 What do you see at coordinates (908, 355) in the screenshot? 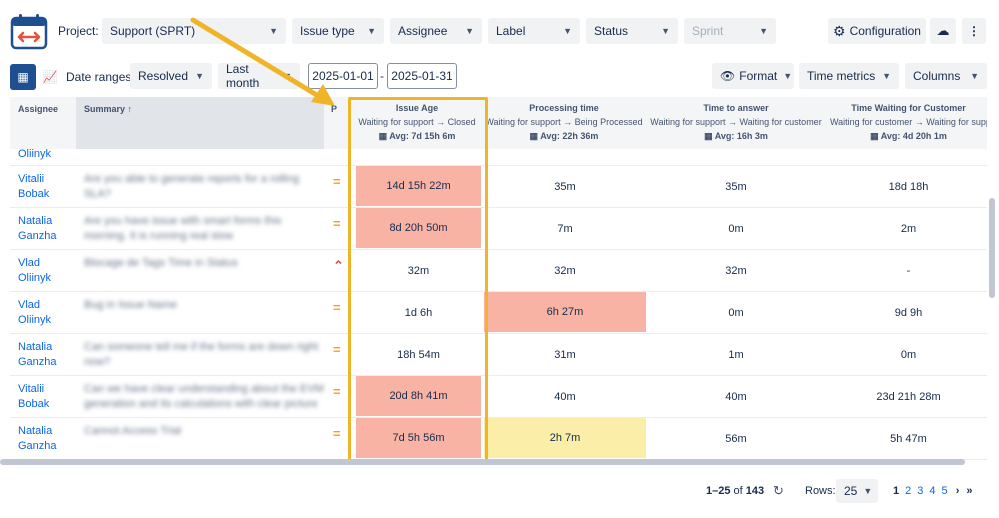
I see `time-waiting-customer-cell: 0m` at bounding box center [908, 355].